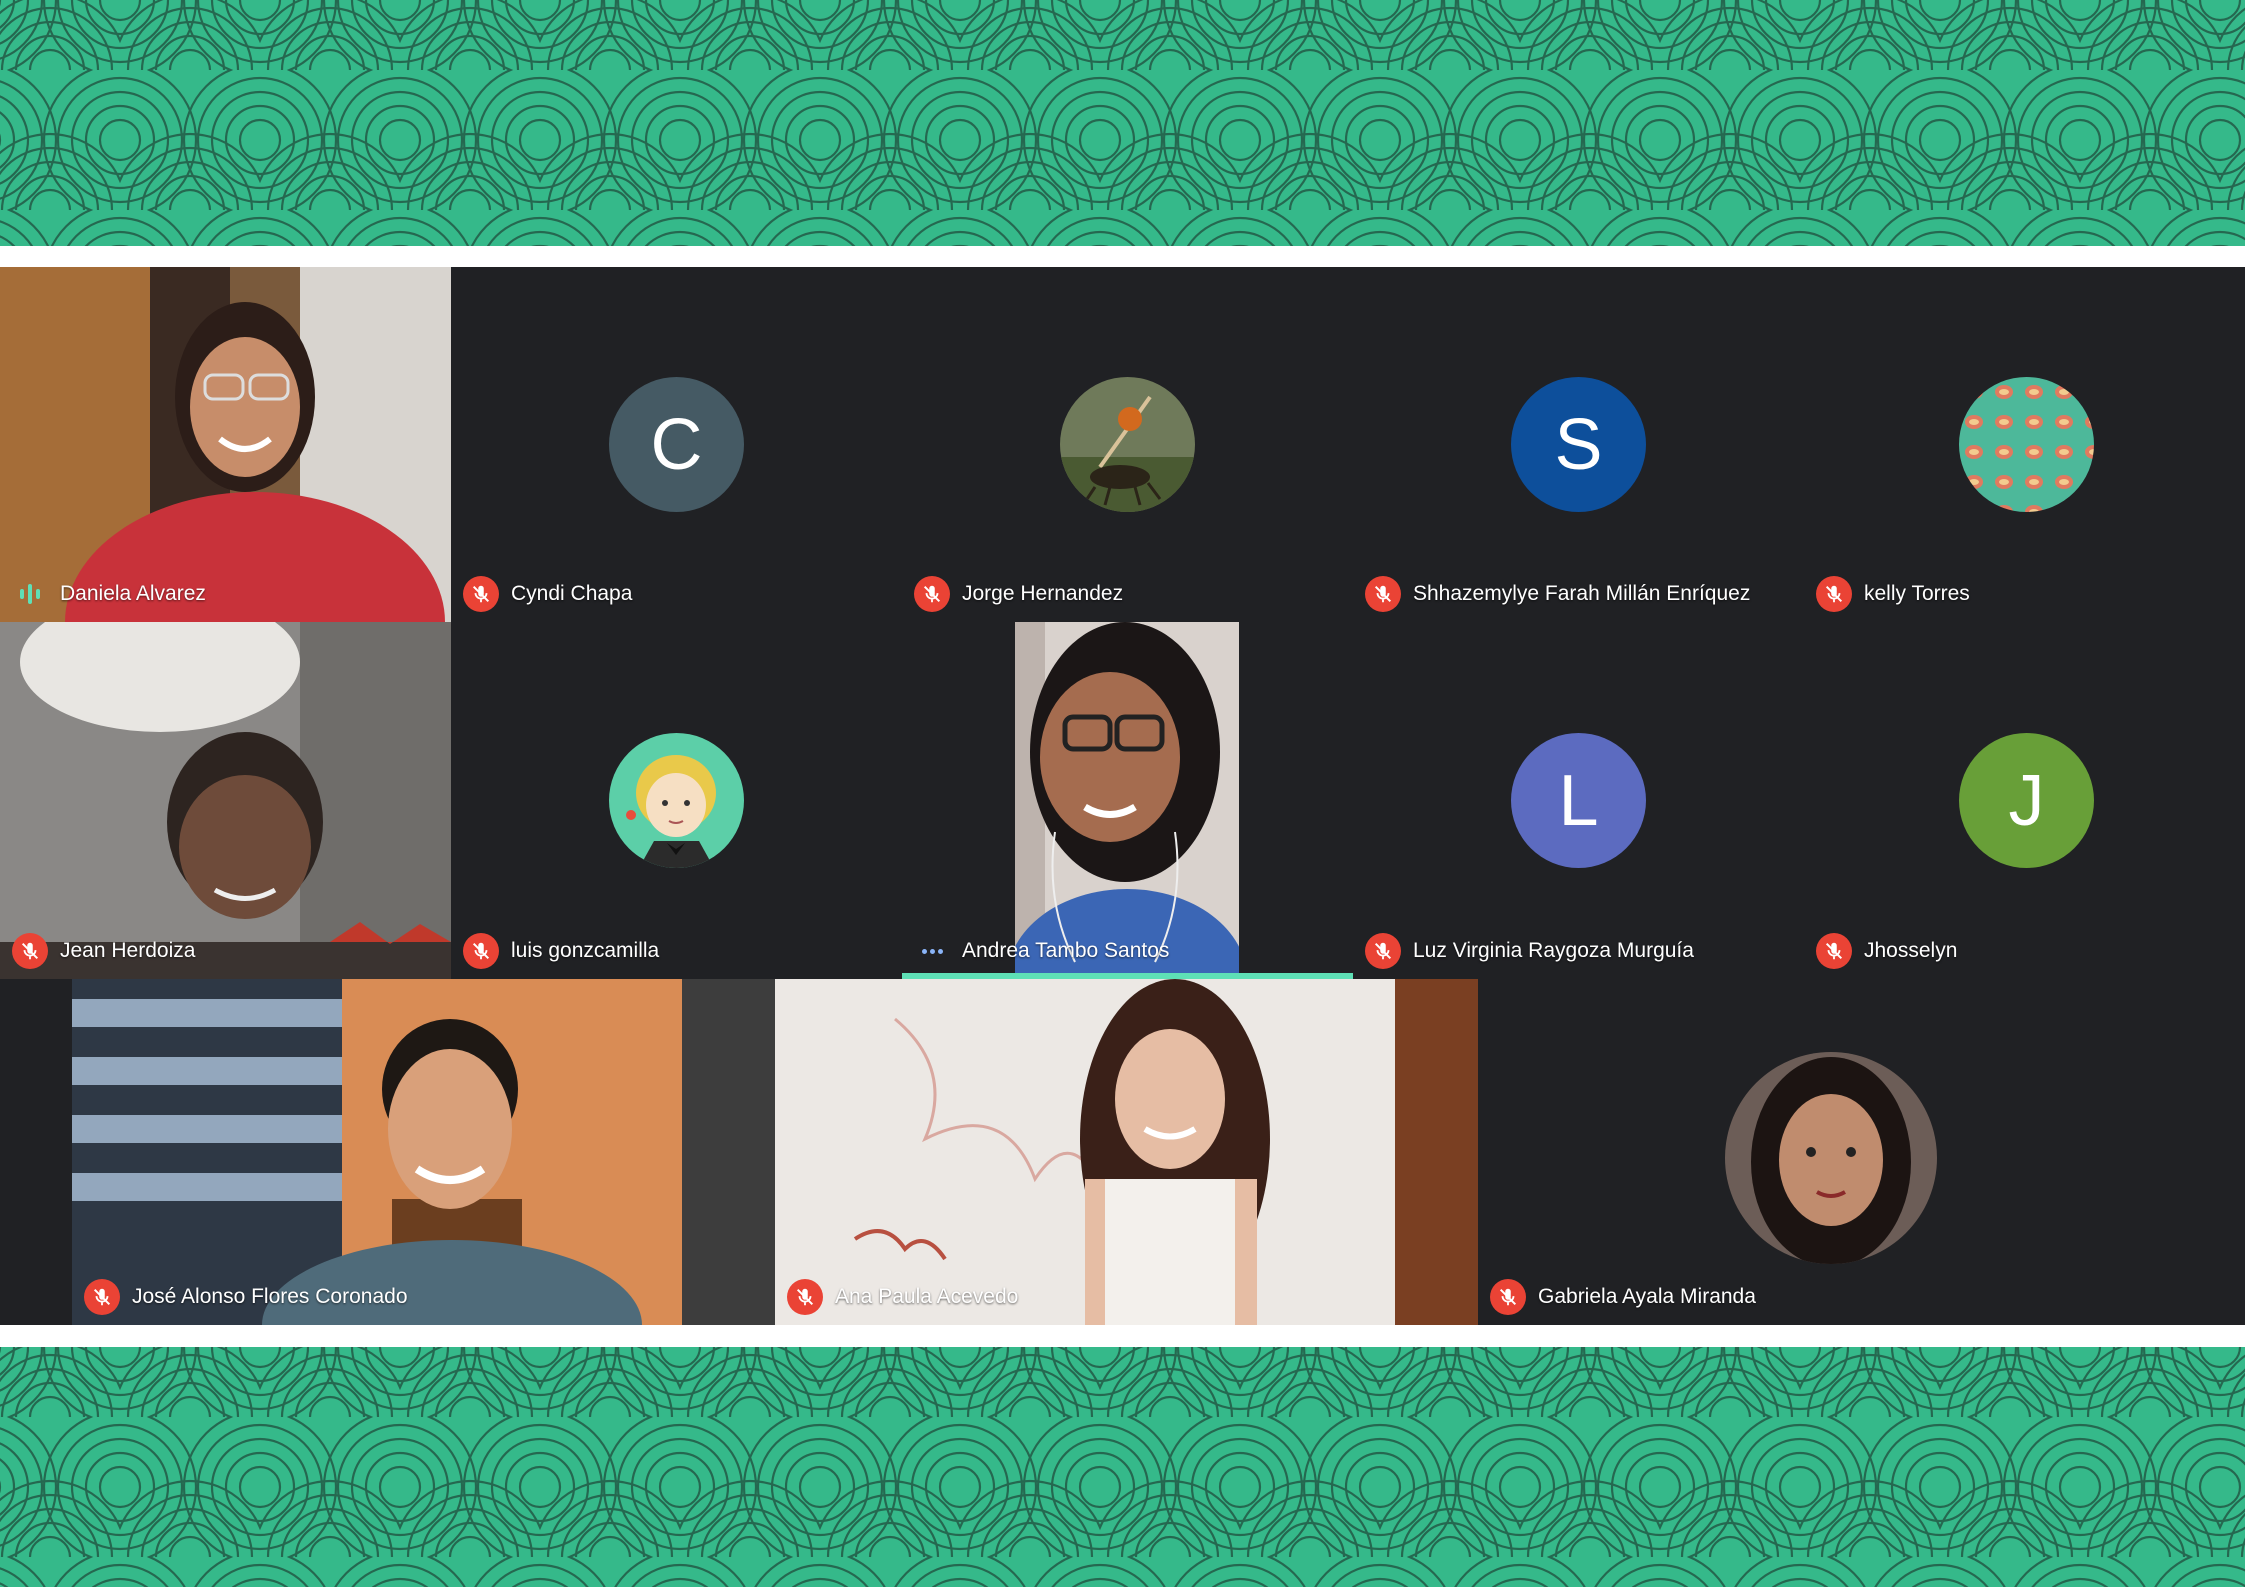  I want to click on avatar: L, so click(1578, 800).